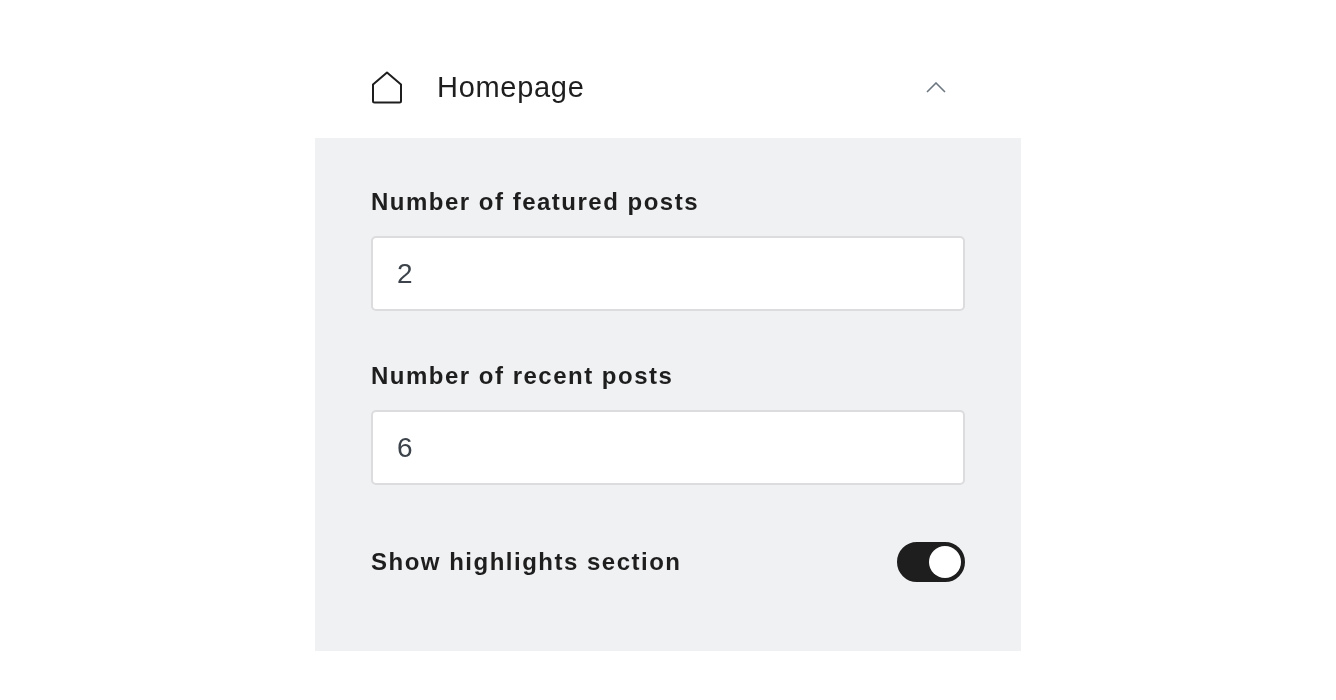 The width and height of the screenshot is (1336, 700). What do you see at coordinates (668, 273) in the screenshot?
I see `number-input: 2` at bounding box center [668, 273].